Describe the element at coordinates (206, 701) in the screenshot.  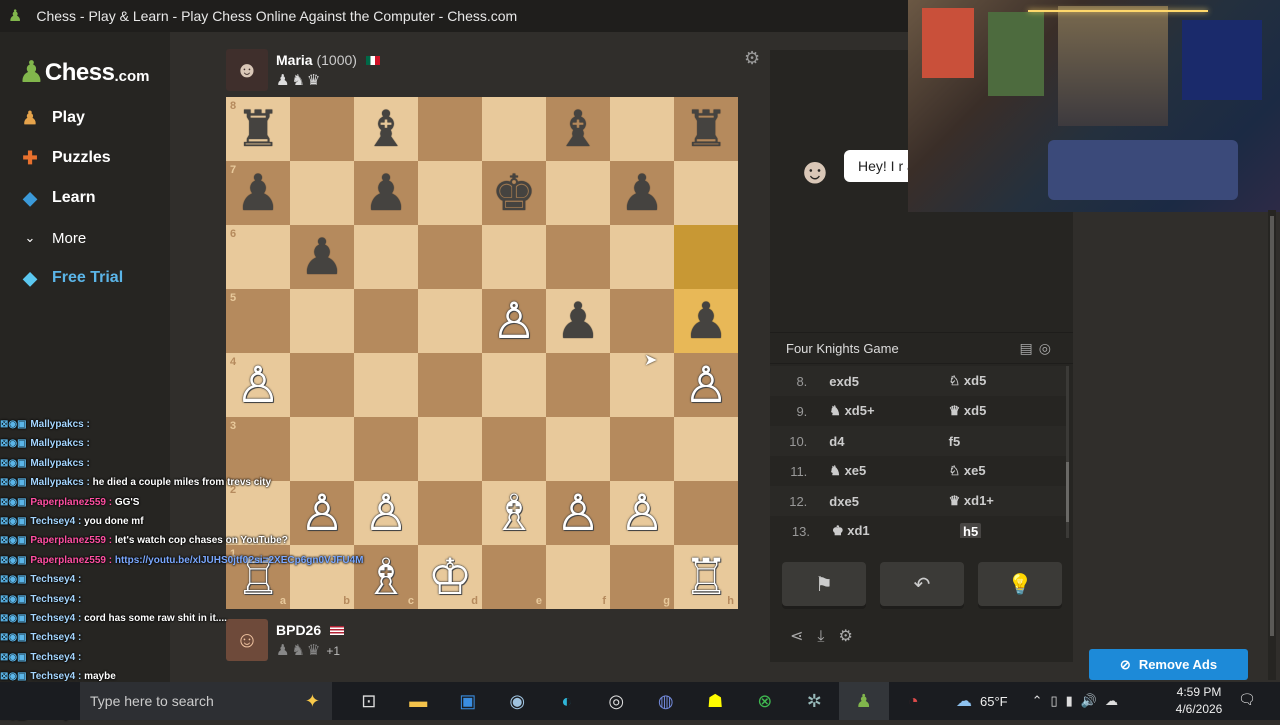
I see `taskbar-search: Type here to search ✦` at that location.